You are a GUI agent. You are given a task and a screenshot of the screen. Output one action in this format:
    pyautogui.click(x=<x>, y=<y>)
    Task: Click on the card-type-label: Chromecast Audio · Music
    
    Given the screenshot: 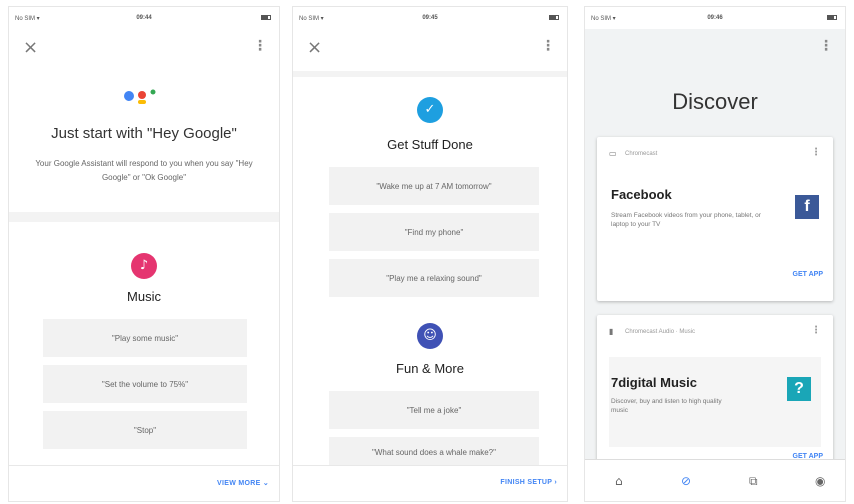 What is the action you would take?
    pyautogui.click(x=660, y=332)
    